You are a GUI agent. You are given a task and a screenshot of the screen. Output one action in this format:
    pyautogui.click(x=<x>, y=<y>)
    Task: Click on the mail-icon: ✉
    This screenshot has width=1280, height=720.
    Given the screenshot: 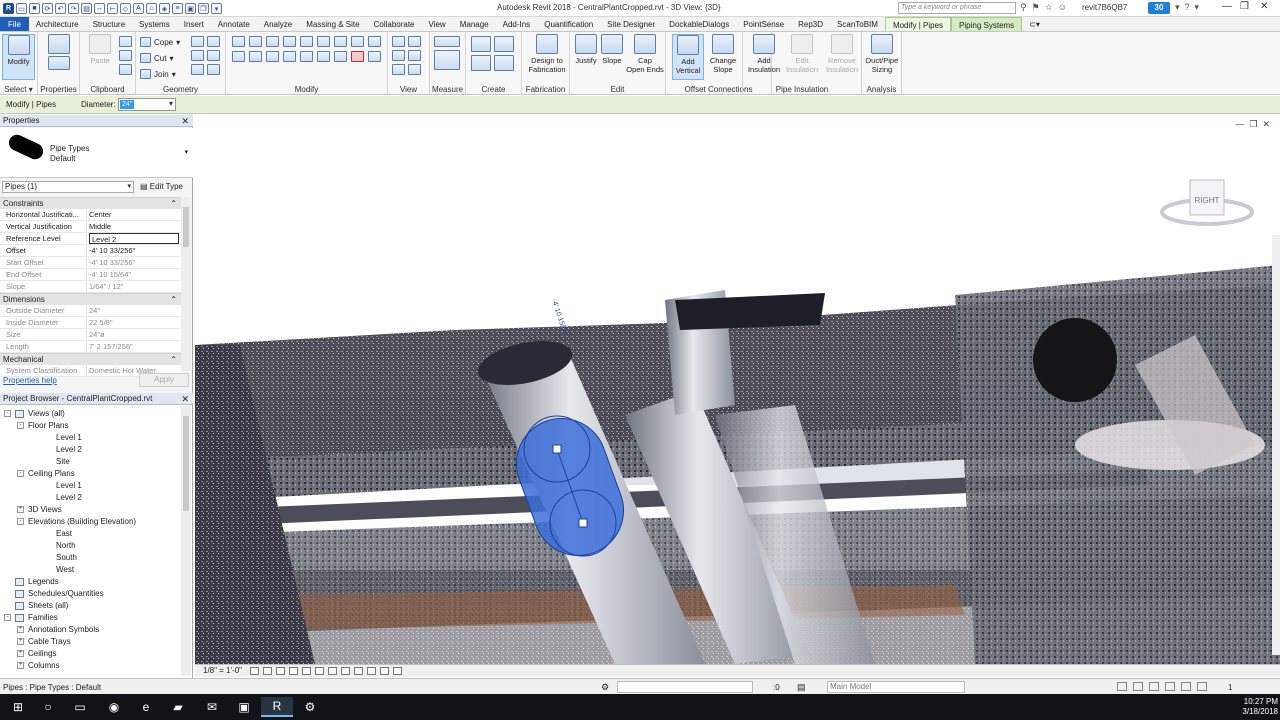 What is the action you would take?
    pyautogui.click(x=212, y=707)
    